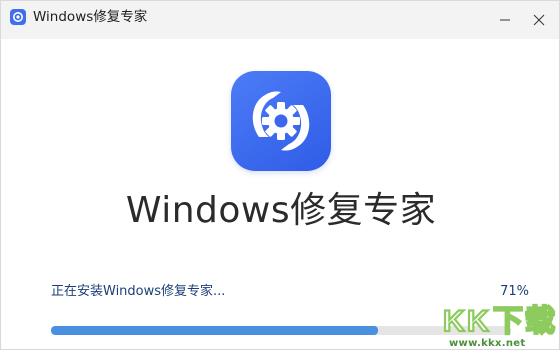  I want to click on minimize-icon, so click(505, 20).